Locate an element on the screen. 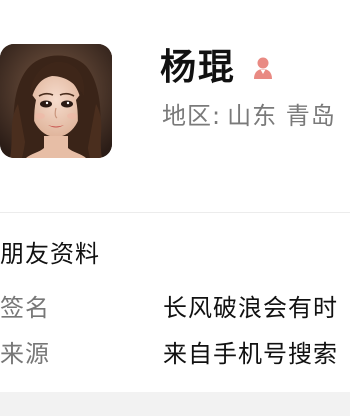 The height and width of the screenshot is (416, 350). source-row: 来源 来自手机号搜索 is located at coordinates (175, 354).